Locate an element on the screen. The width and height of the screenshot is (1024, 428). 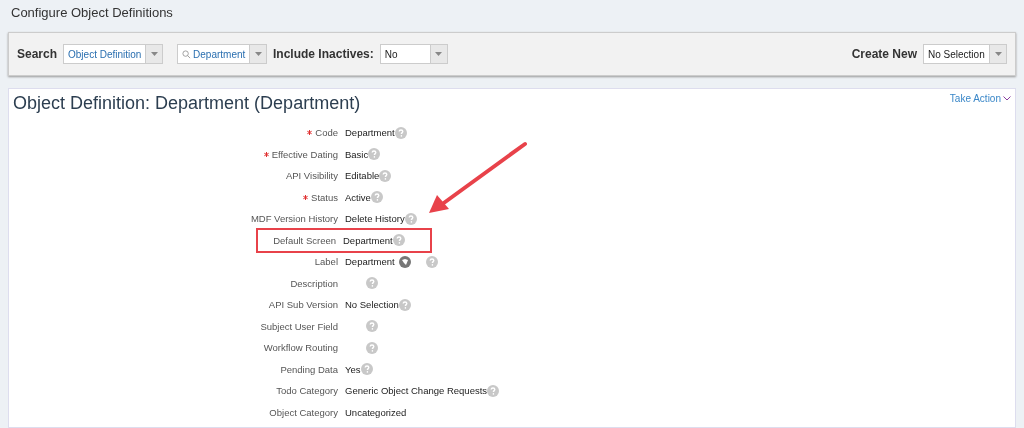
field-label: Subject User Field is located at coordinates (299, 326).